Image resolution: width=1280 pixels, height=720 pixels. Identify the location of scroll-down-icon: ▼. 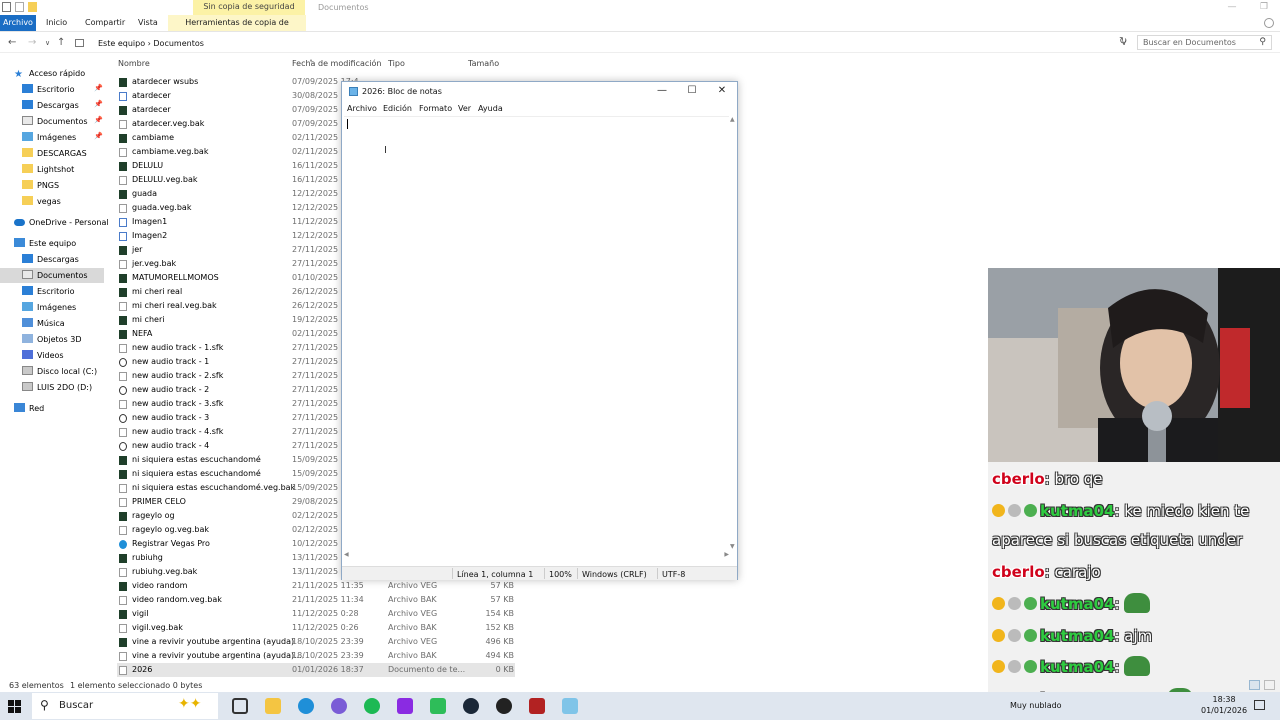
(732, 546).